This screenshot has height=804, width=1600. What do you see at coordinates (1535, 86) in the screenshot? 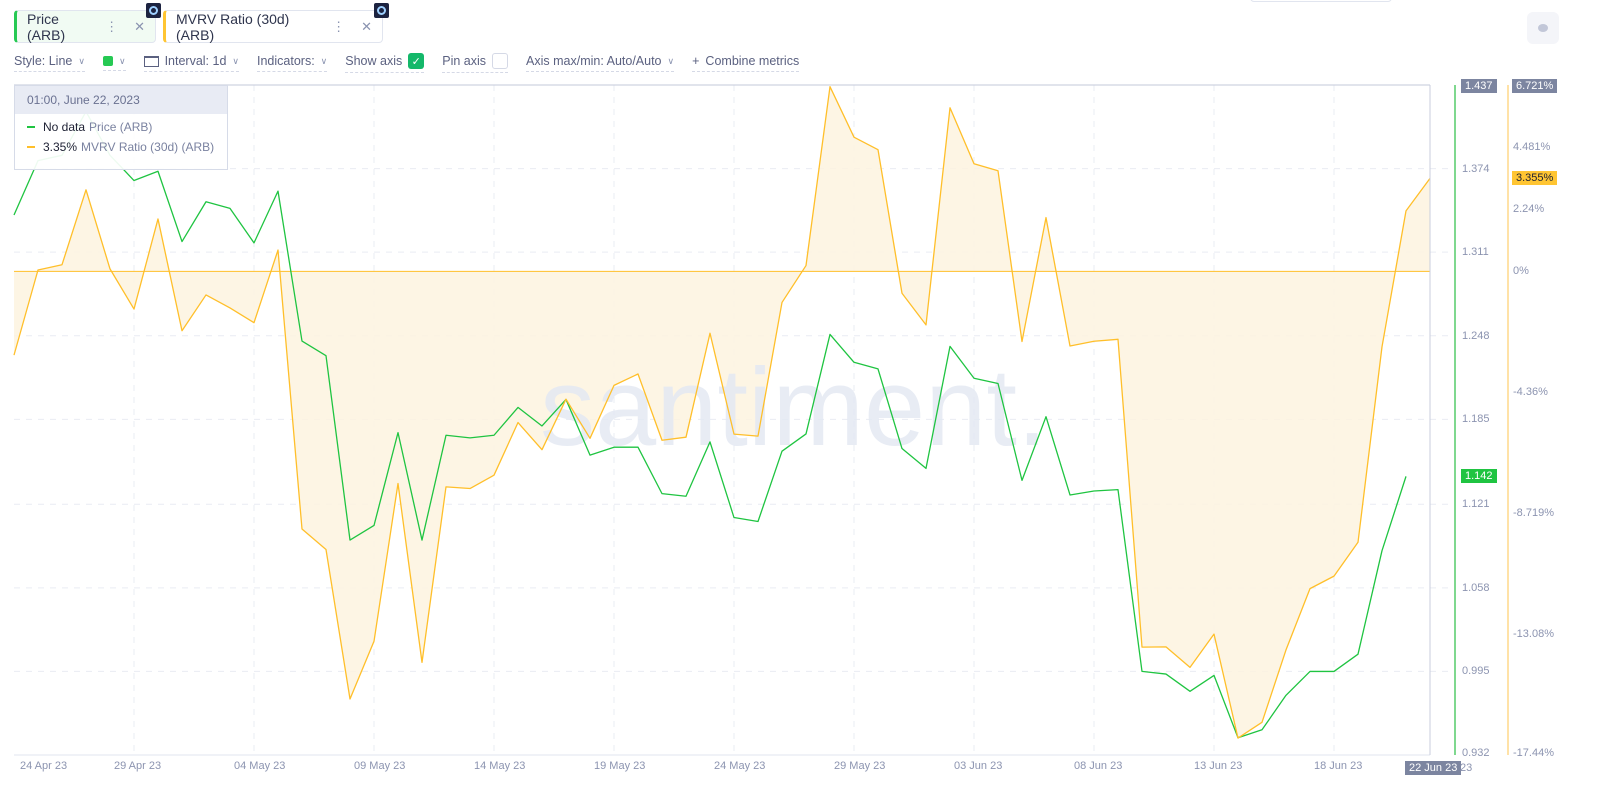
I see `mvrv-axis-max-flag: 6.721%` at bounding box center [1535, 86].